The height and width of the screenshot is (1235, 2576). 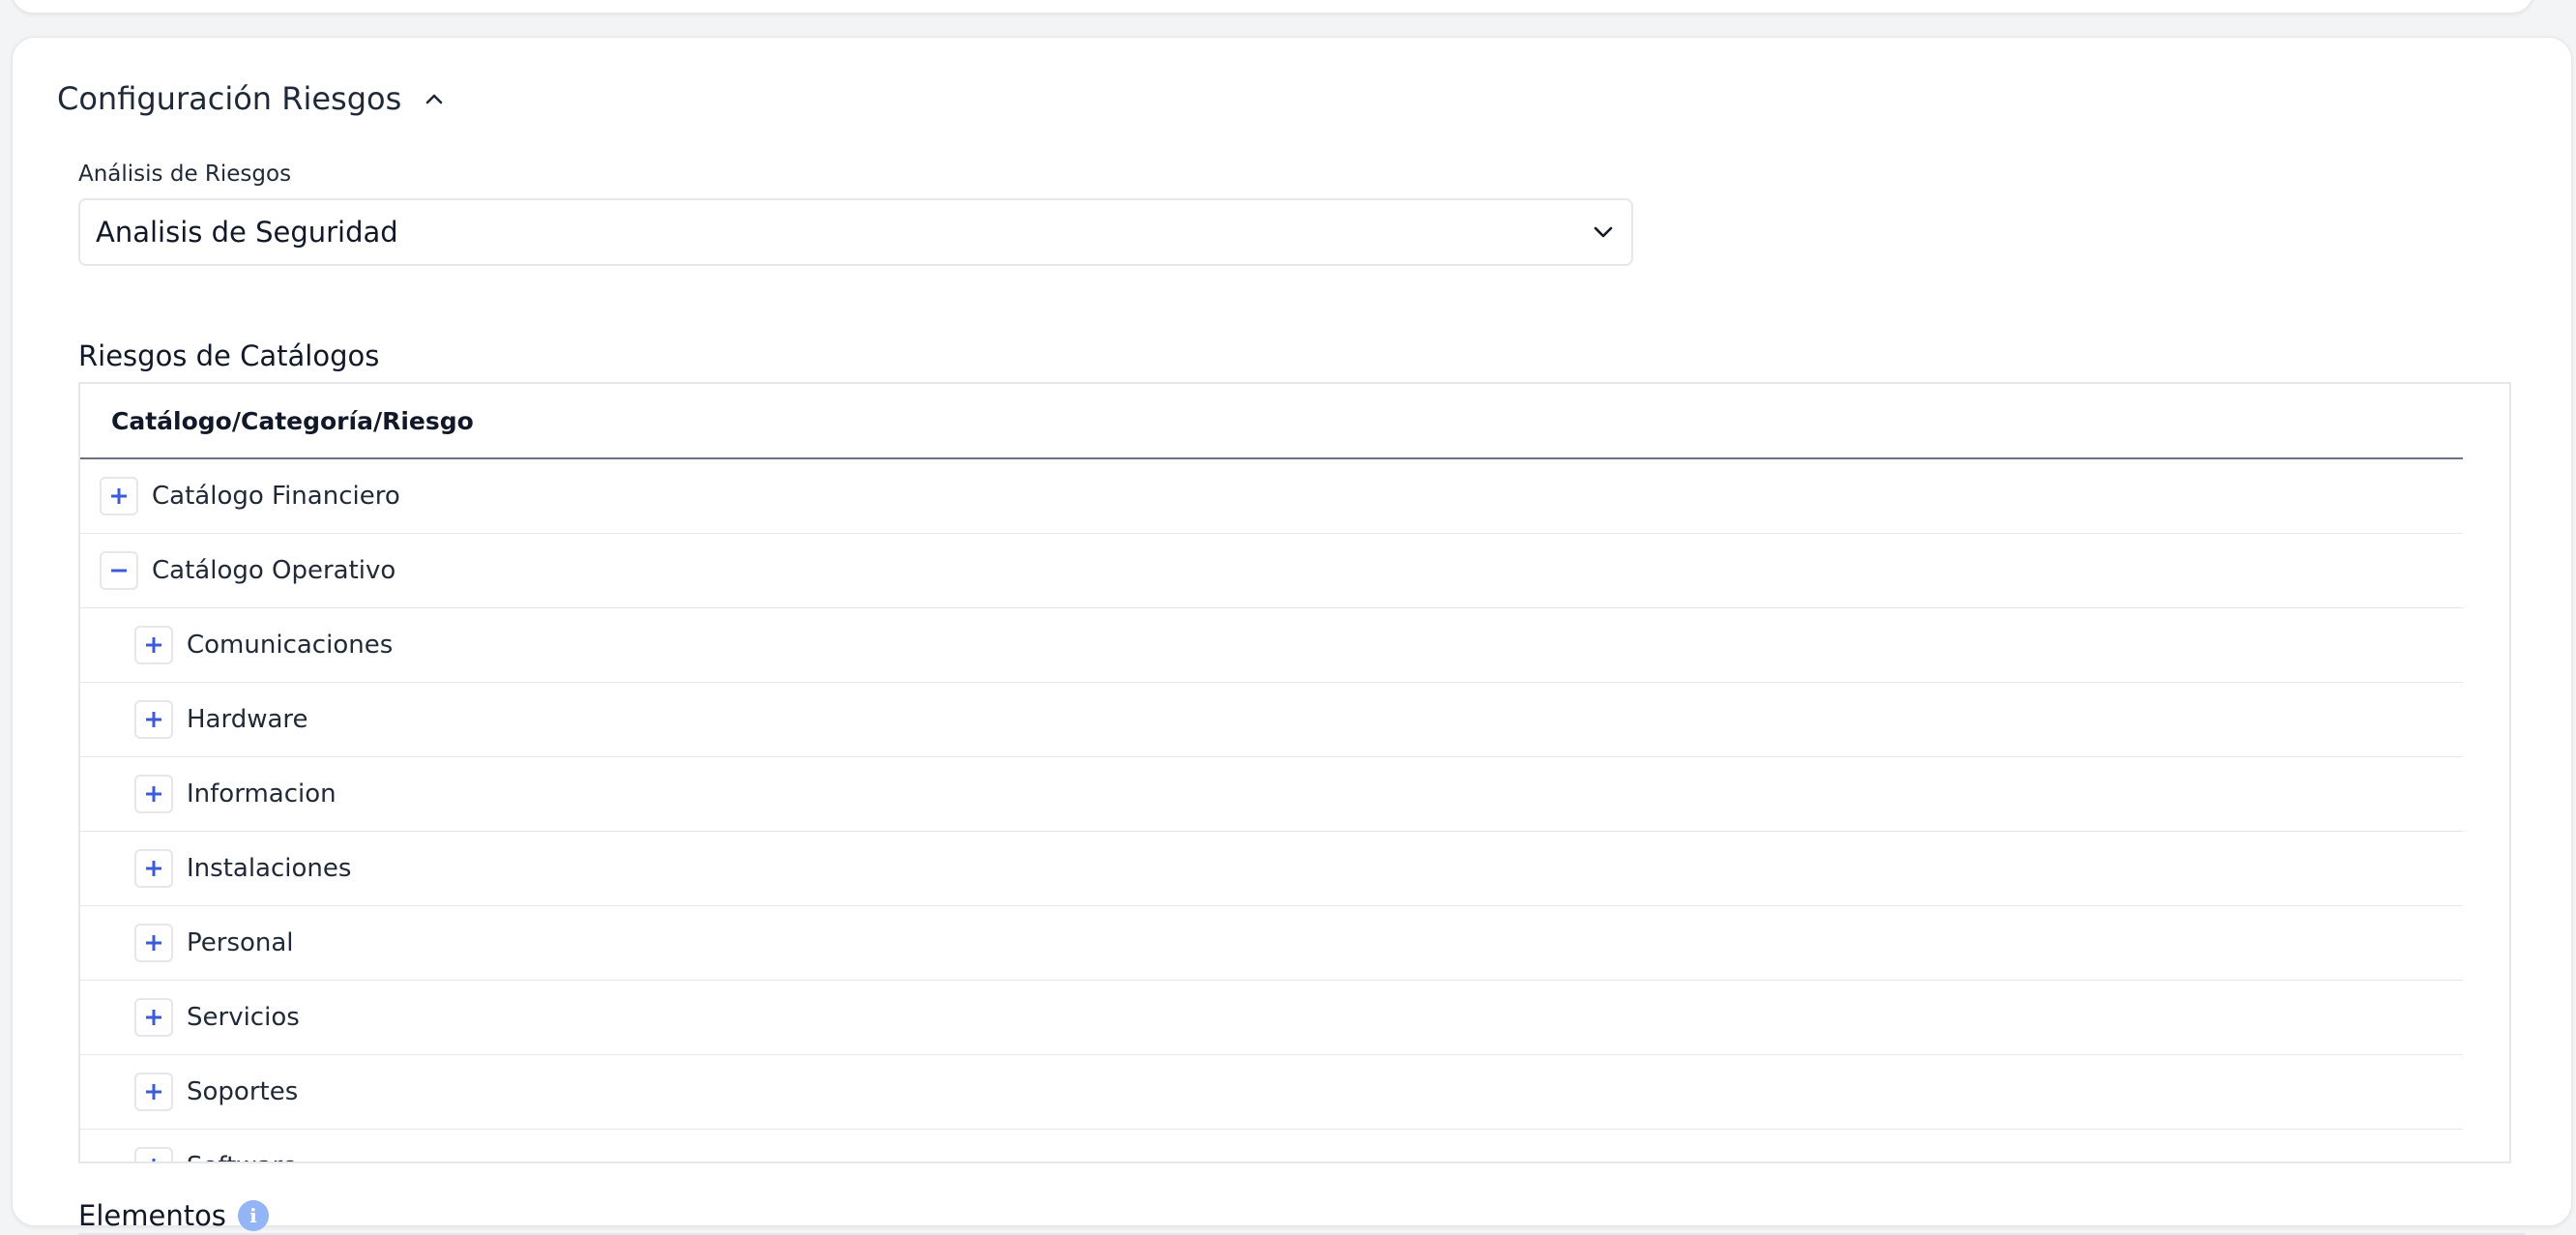 I want to click on tree-row: Soportes, so click(x=1271, y=1092).